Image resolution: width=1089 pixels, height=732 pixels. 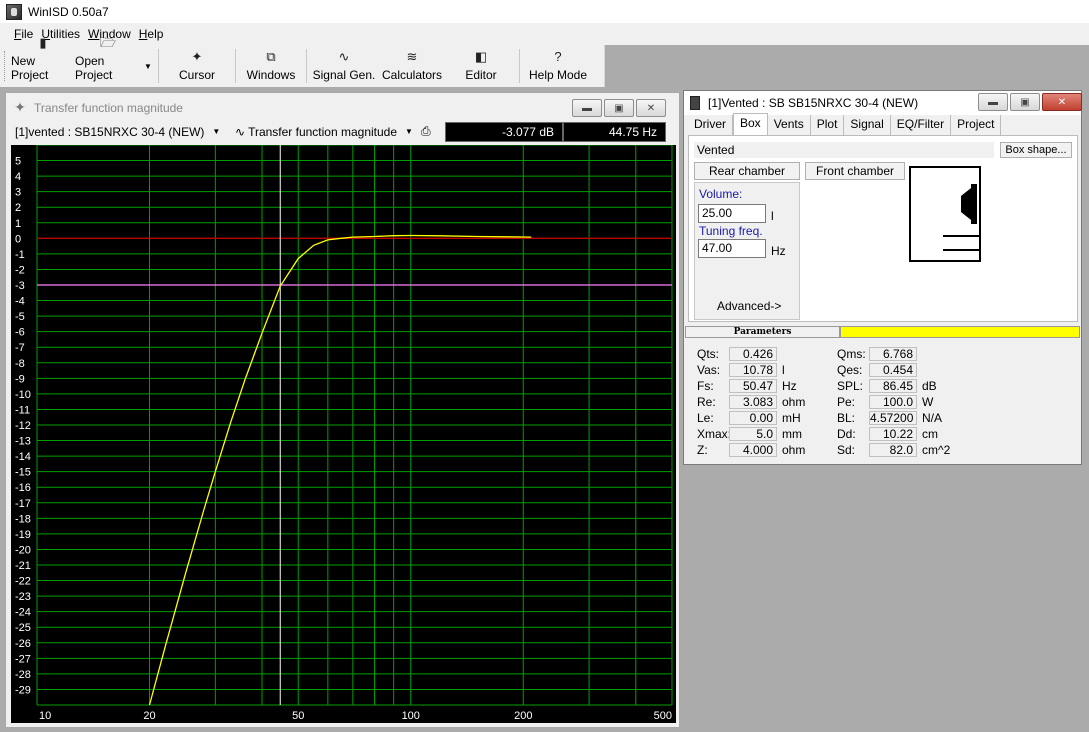 I want to click on tab-project: Project, so click(x=976, y=125).